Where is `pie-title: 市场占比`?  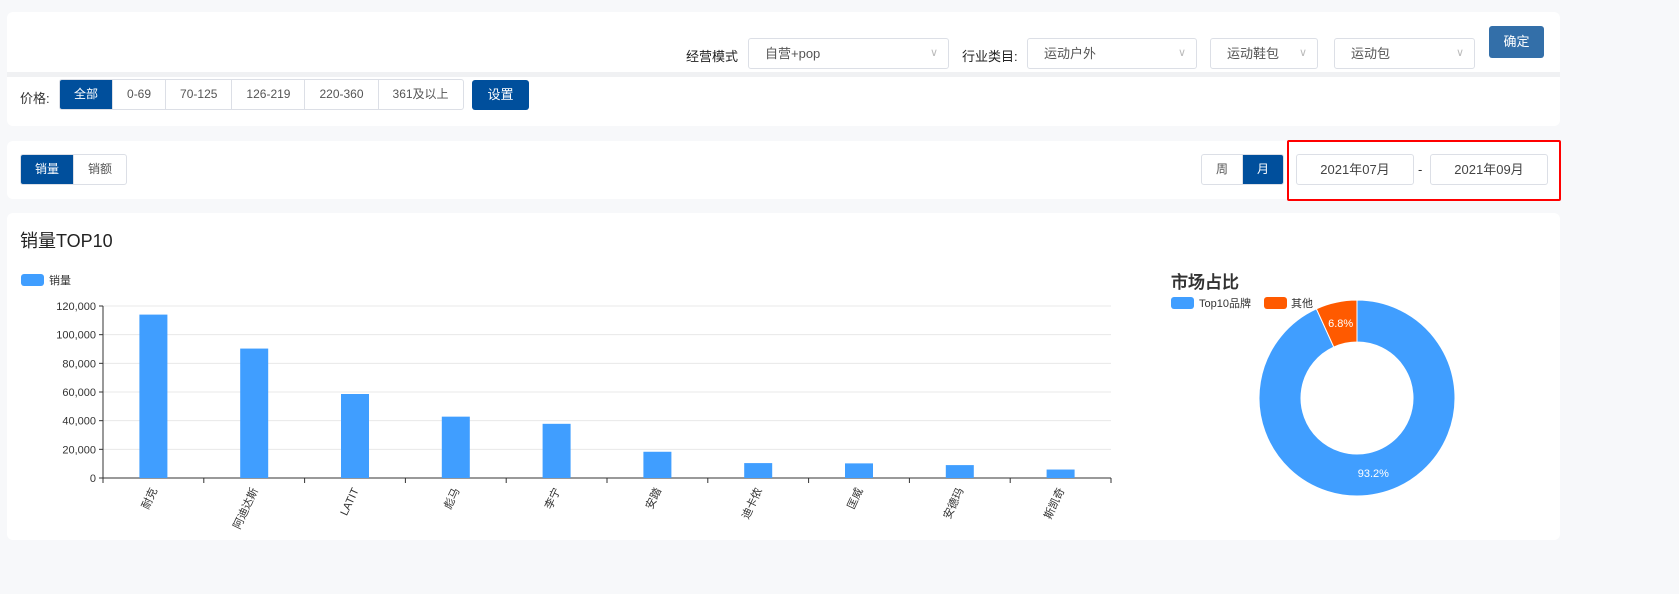
pie-title: 市场占比 is located at coordinates (1205, 282).